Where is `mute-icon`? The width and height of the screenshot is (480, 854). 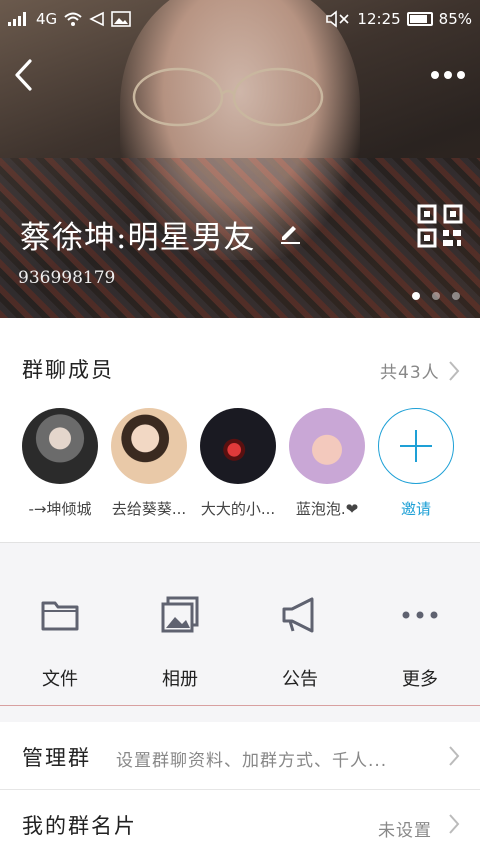
mute-icon is located at coordinates (337, 19).